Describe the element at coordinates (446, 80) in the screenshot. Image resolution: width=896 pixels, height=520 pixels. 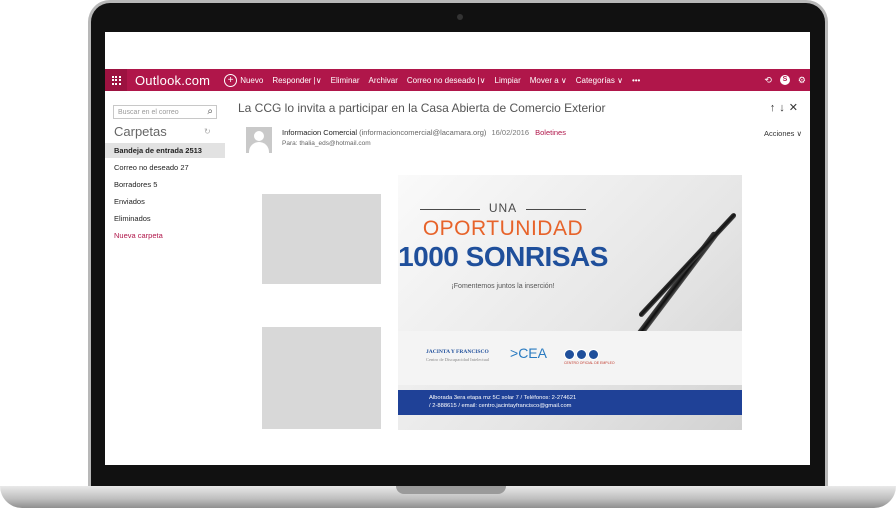
I see `junk-button: Correo no deseado |∨` at that location.